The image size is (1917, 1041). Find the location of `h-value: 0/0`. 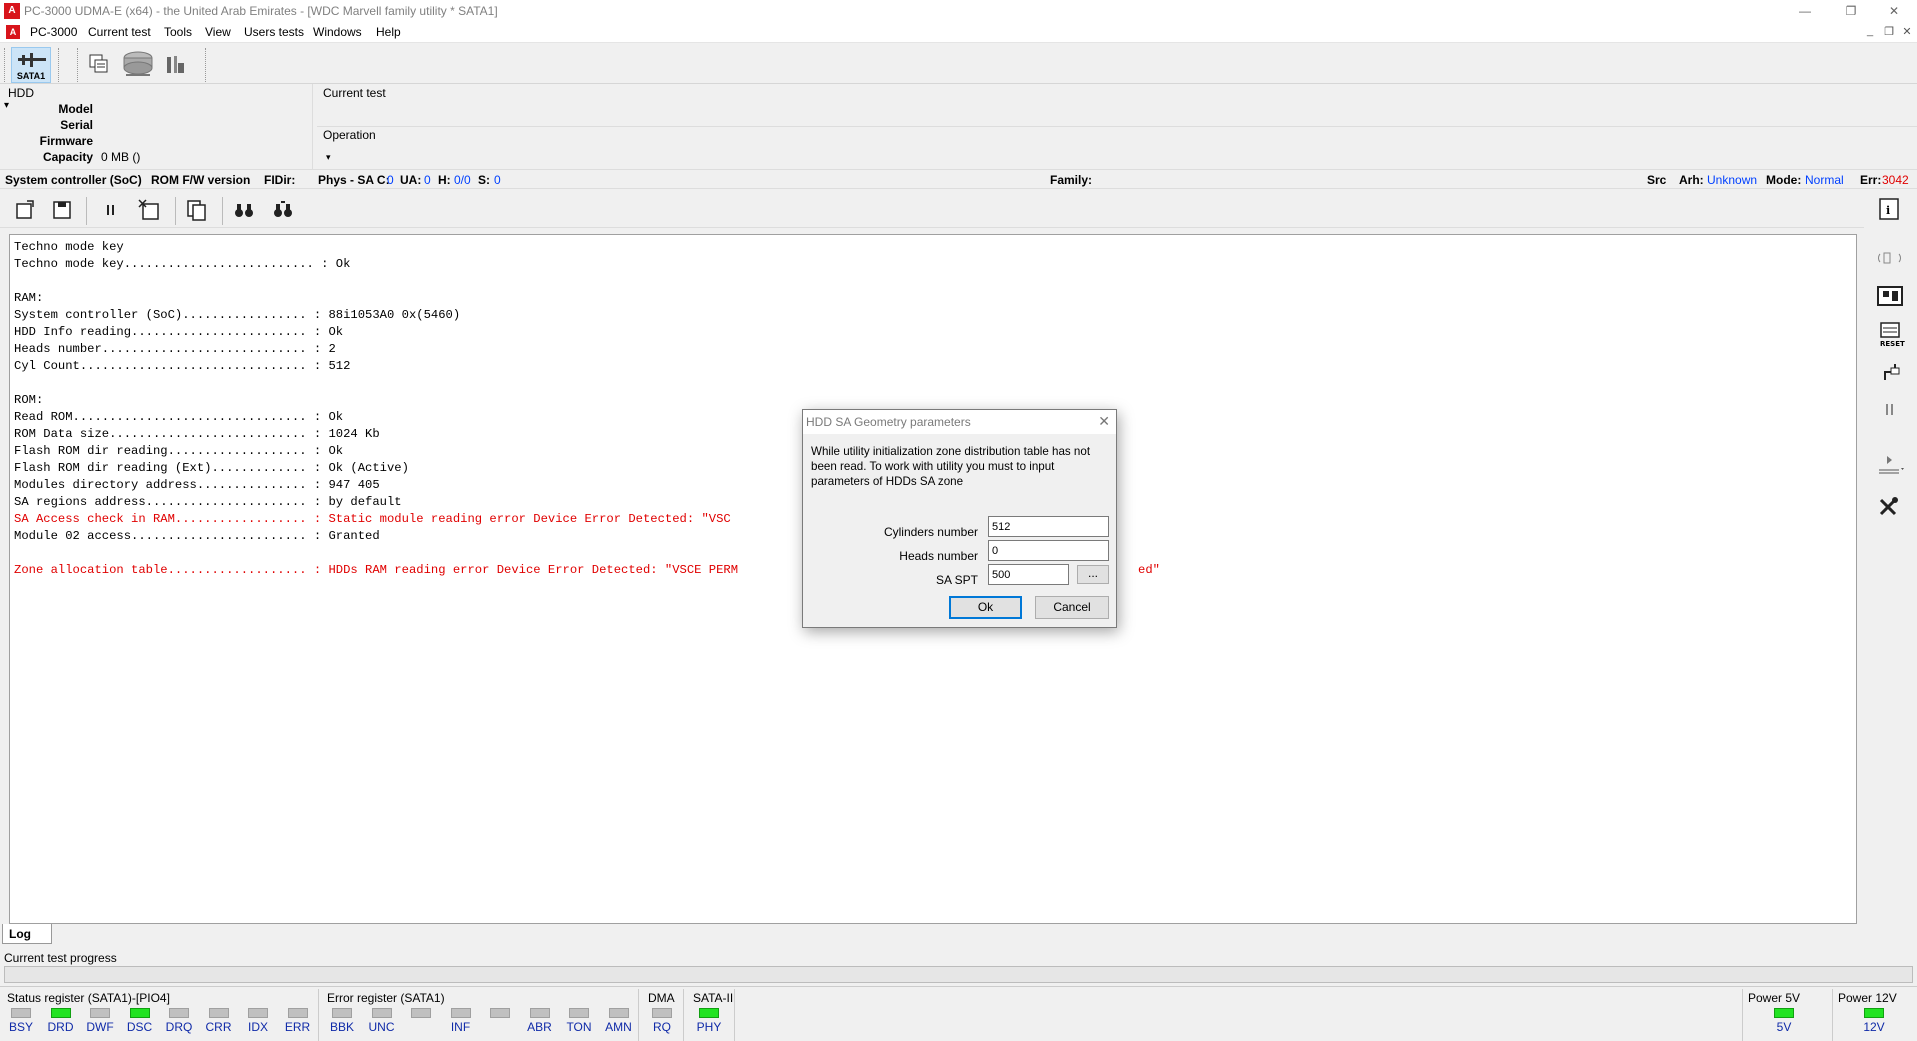

h-value: 0/0 is located at coordinates (462, 180).